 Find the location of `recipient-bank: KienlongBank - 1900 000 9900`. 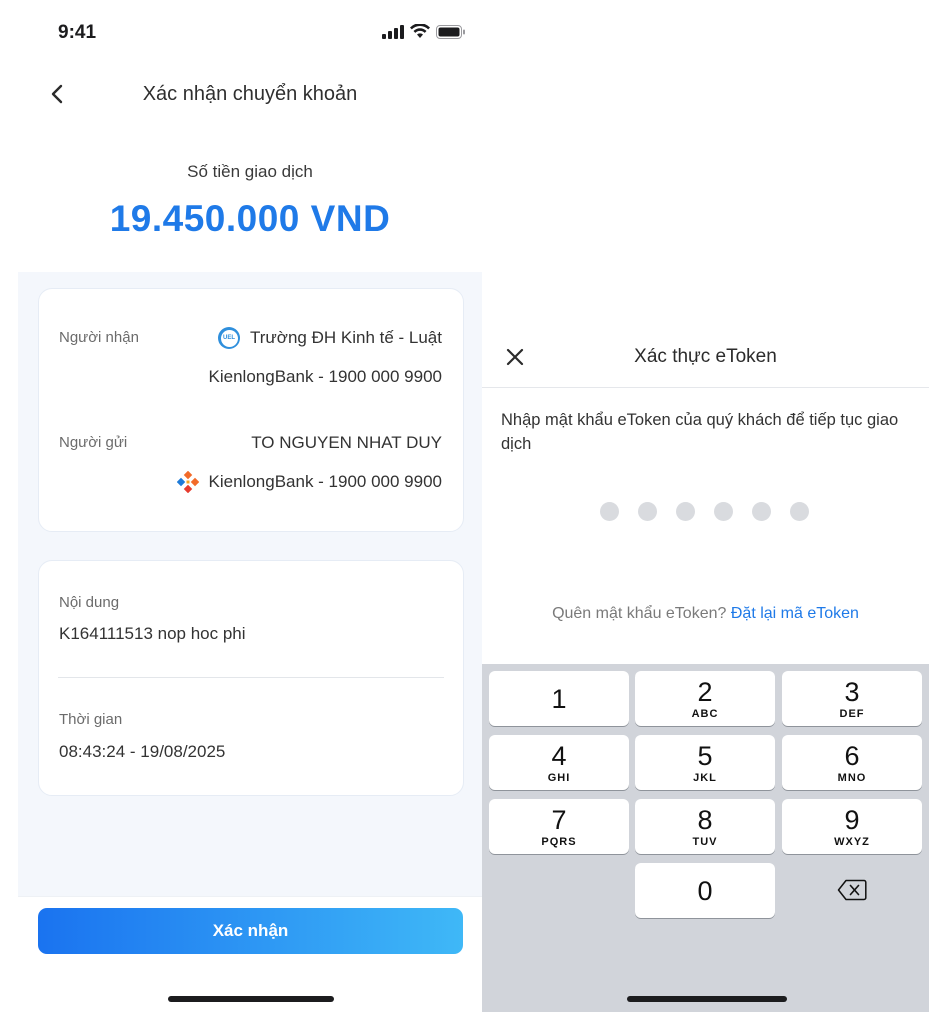

recipient-bank: KienlongBank - 1900 000 9900 is located at coordinates (325, 376).